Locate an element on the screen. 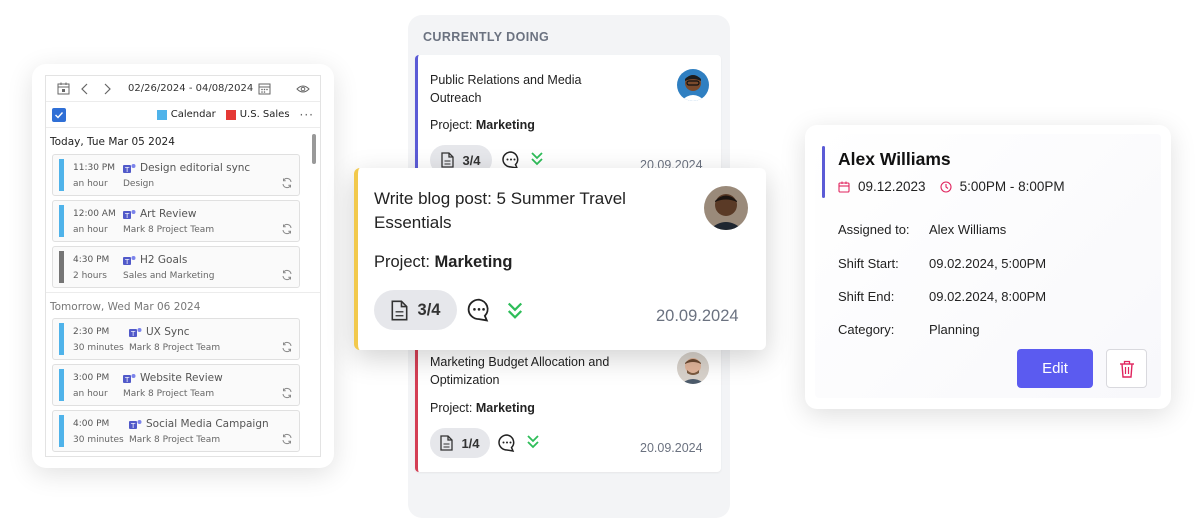 The image size is (1200, 532). legend-label: U.S. Sales is located at coordinates (264, 114).